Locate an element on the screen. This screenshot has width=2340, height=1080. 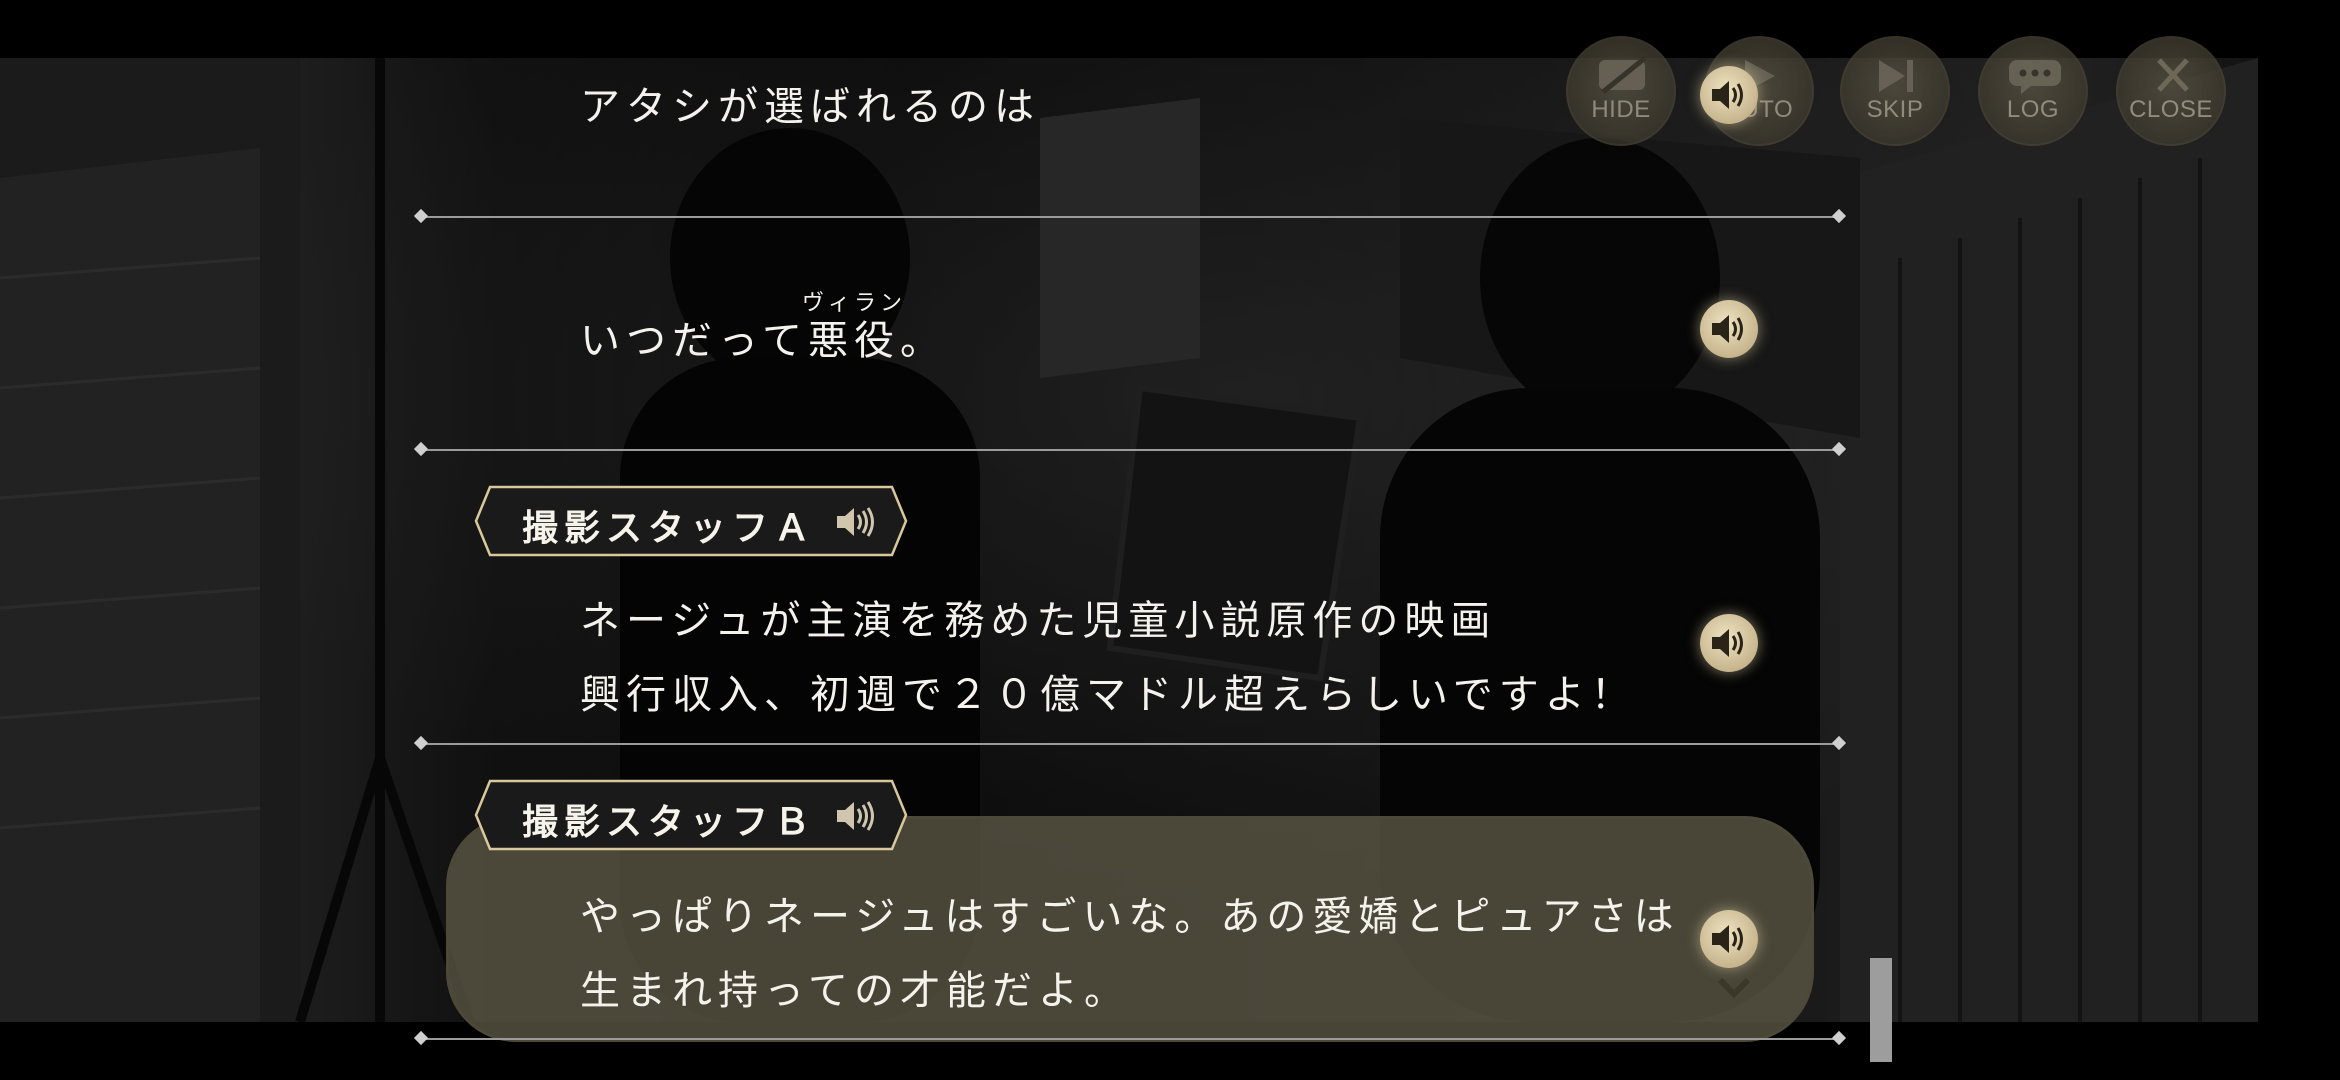
log-line: ネージュが主演を務めた児童小説原作の映画 is located at coordinates (1038, 621).